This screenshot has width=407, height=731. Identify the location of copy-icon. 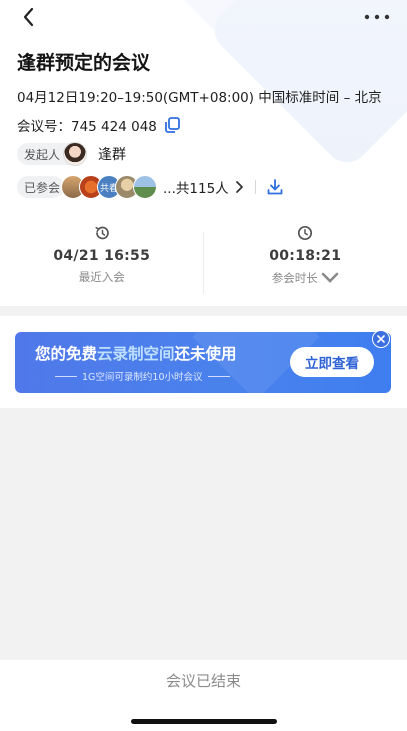
(172, 125).